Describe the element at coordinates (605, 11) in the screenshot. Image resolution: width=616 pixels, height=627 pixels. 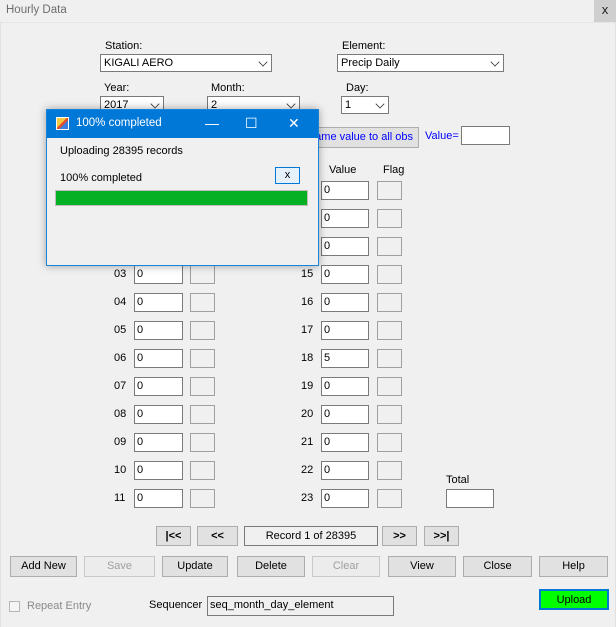
I see `window-close-button: x` at that location.